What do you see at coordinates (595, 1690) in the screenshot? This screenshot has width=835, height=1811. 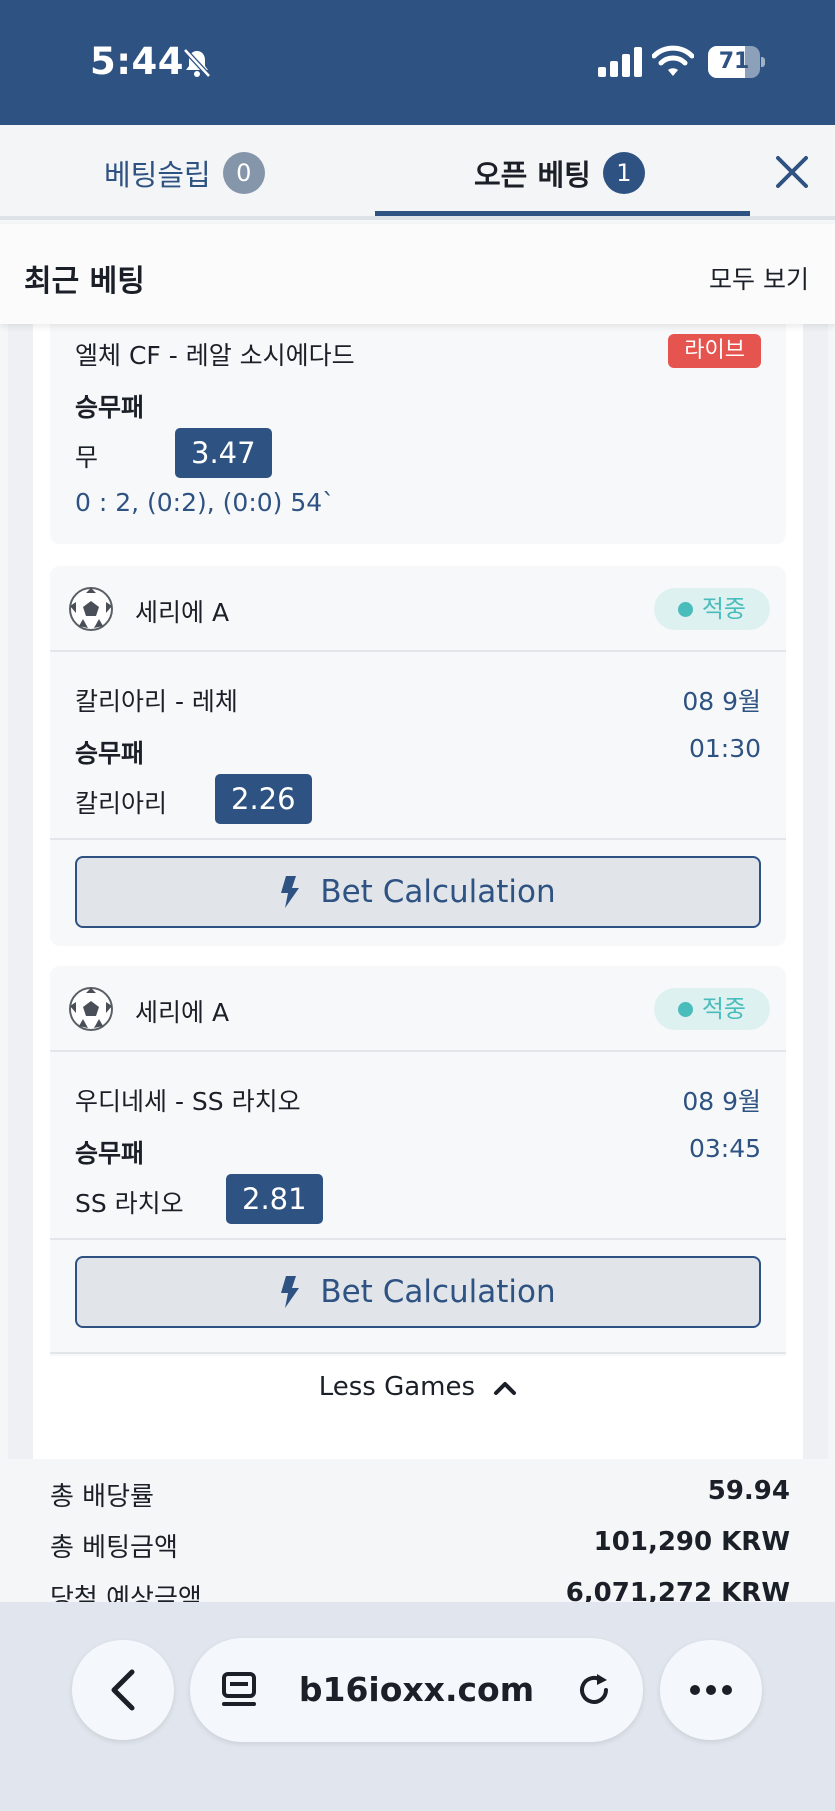 I see `reload-icon` at bounding box center [595, 1690].